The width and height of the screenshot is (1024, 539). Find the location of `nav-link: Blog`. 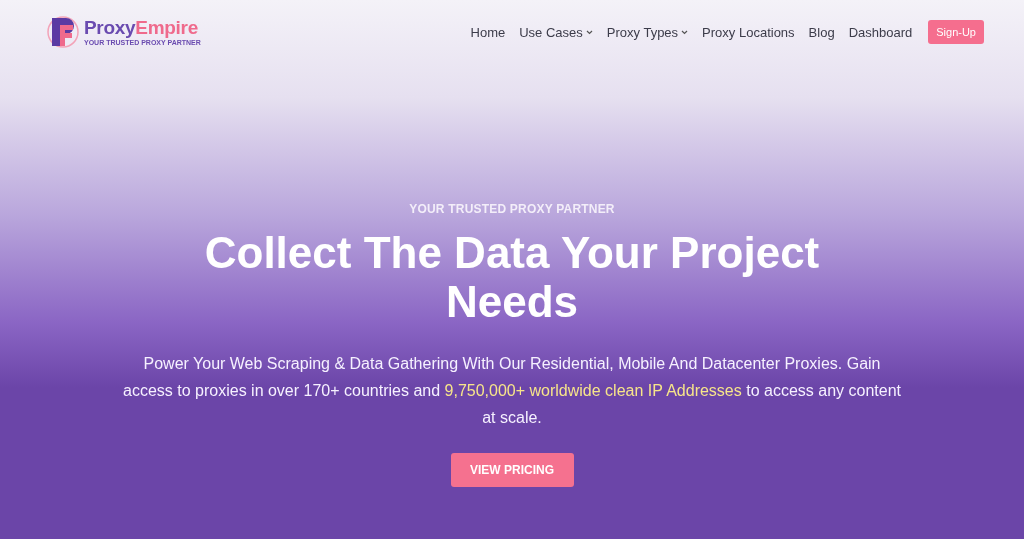

nav-link: Blog is located at coordinates (821, 32).